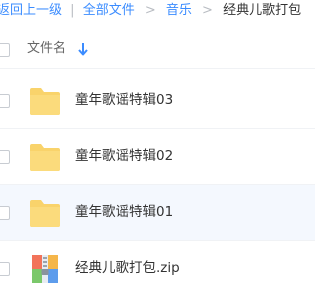 The width and height of the screenshot is (320, 283). I want to click on column-header-filename: 文件名, so click(46, 49).